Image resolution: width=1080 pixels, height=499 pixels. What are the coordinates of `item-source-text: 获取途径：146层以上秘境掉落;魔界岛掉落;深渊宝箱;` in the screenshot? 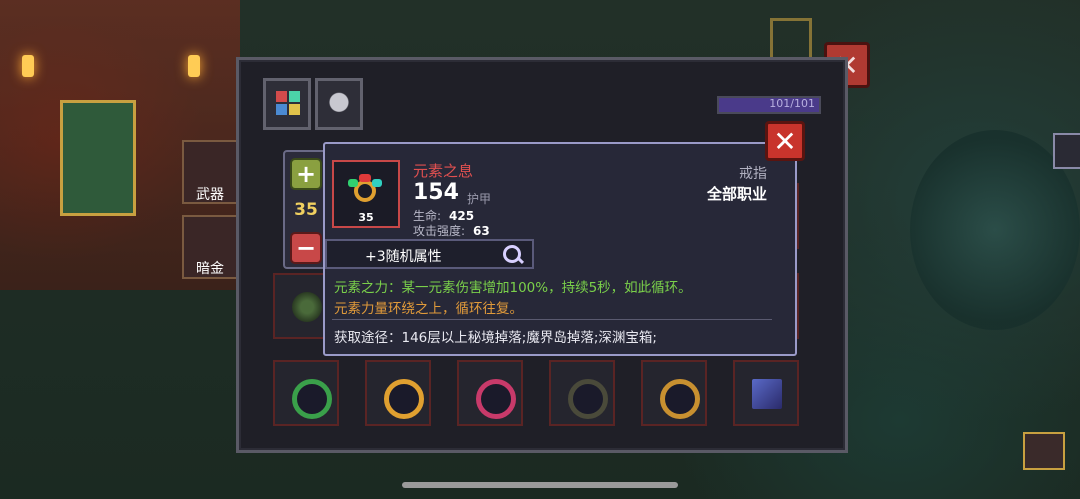 It's located at (495, 338).